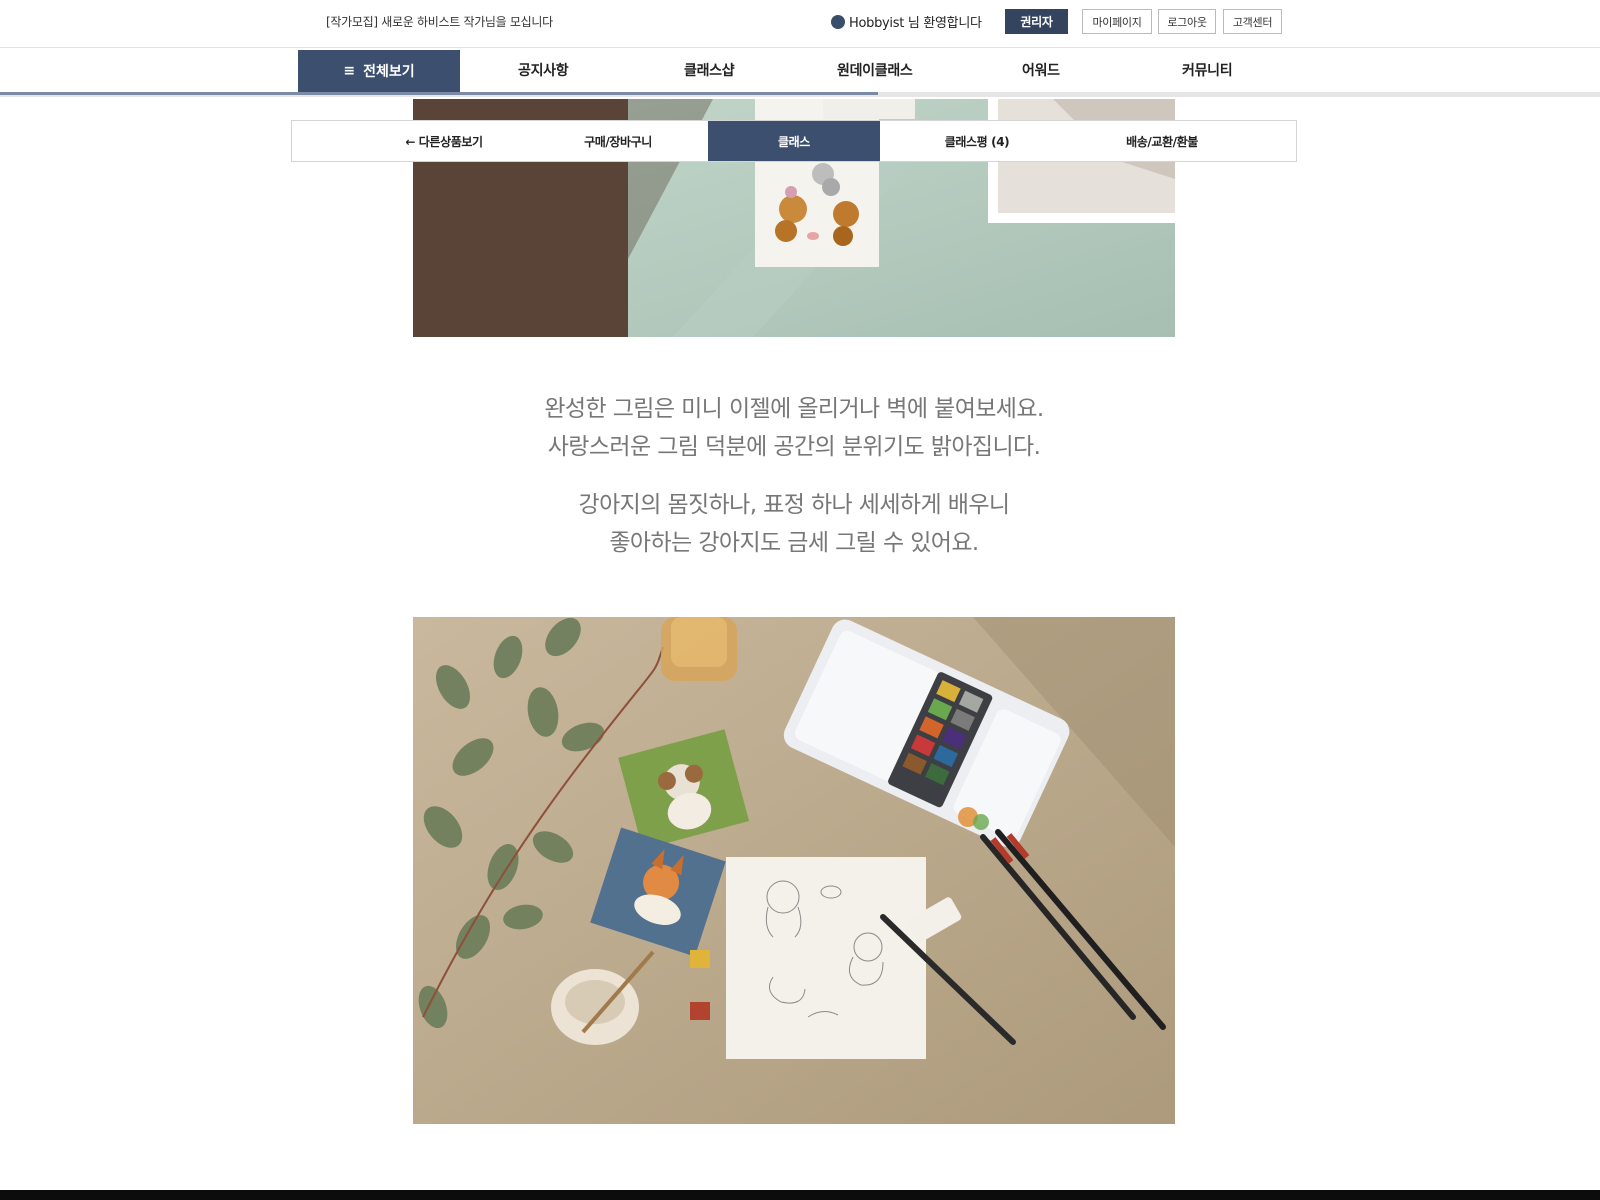  What do you see at coordinates (794, 543) in the screenshot?
I see `description-line: 좋아하는 강아지도 금세 그릴 수 있어요.` at bounding box center [794, 543].